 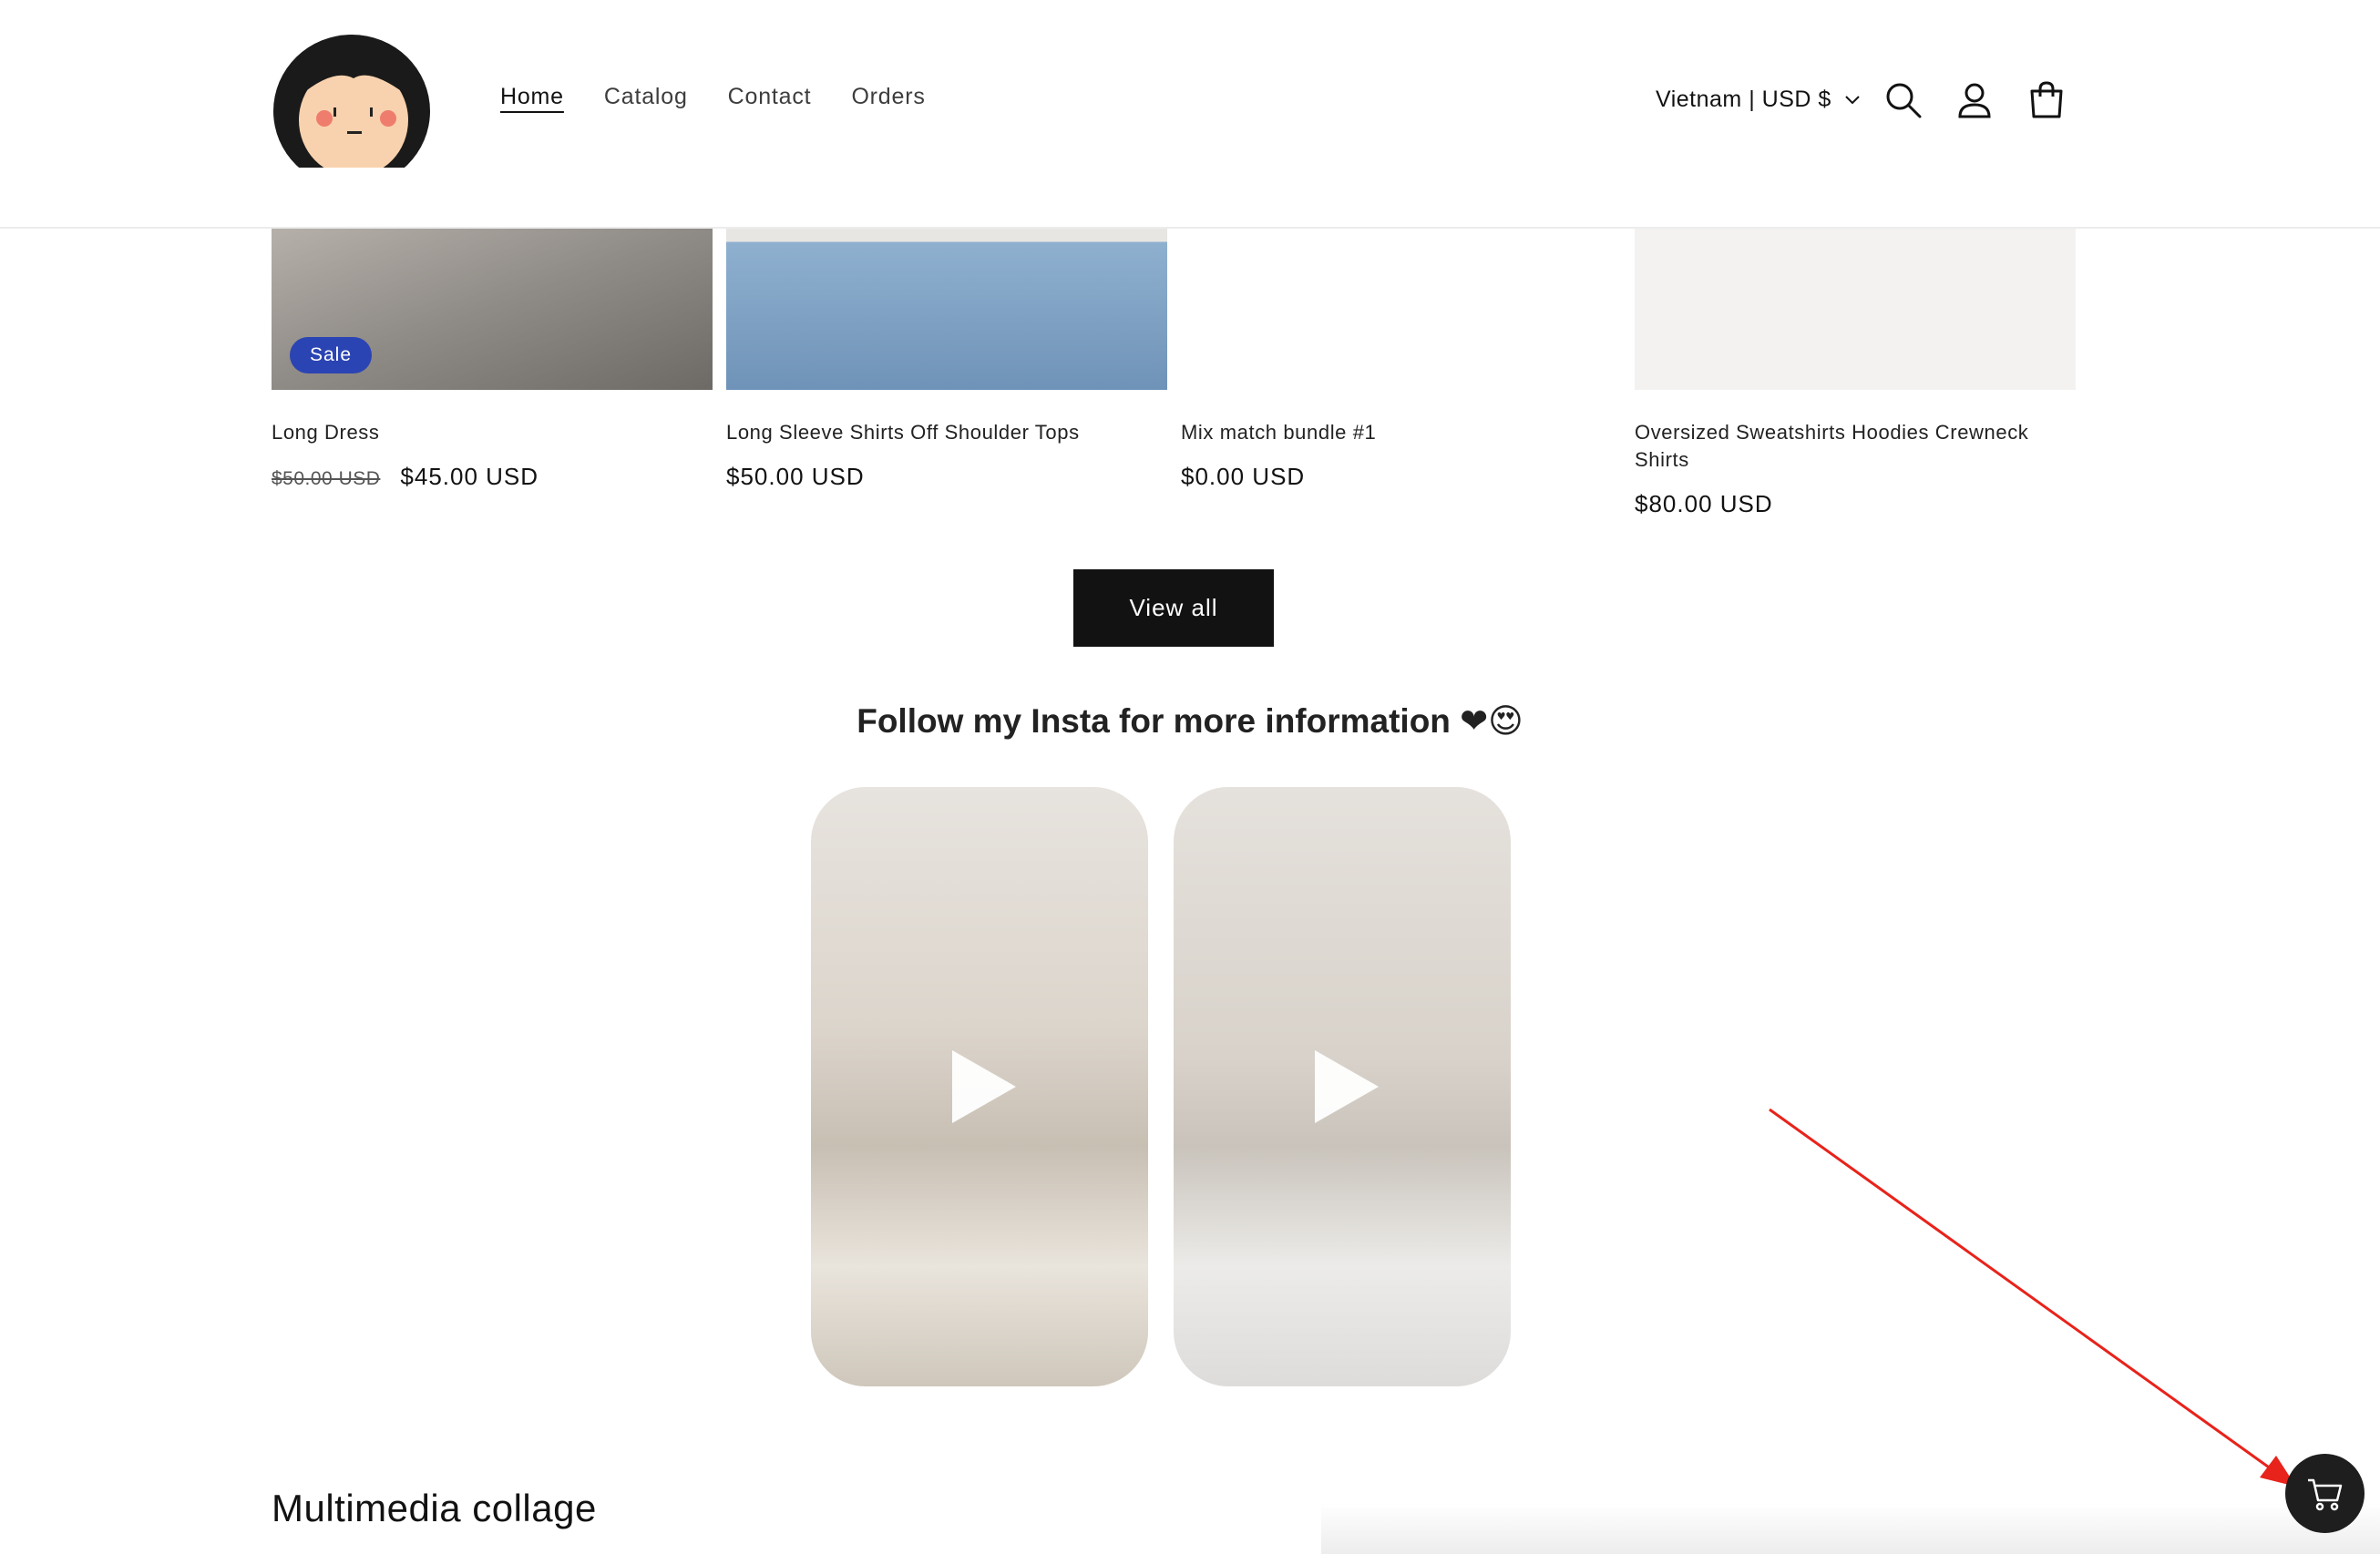 I want to click on product-title: Long Sleeve Shirts Off Shoulder Tops, so click(x=946, y=432).